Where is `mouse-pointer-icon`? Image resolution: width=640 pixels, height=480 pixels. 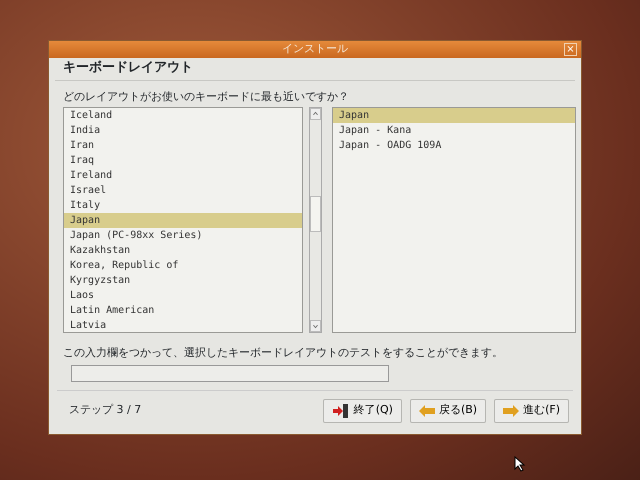 mouse-pointer-icon is located at coordinates (520, 464).